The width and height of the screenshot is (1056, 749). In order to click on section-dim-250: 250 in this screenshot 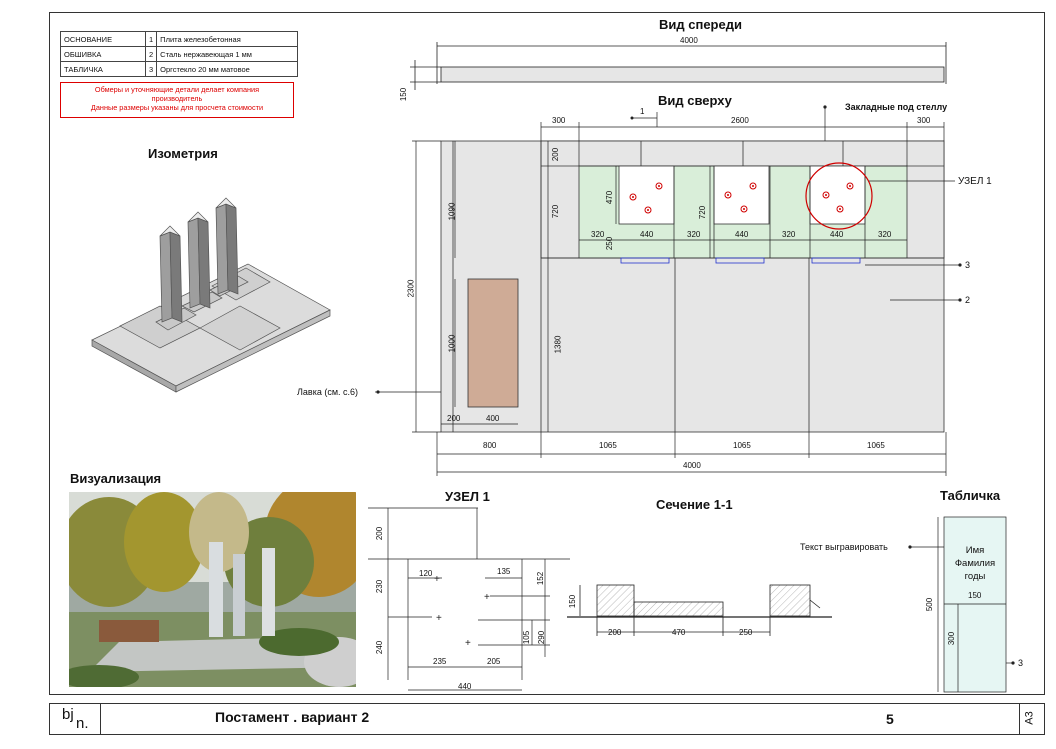, I will do `click(746, 632)`.